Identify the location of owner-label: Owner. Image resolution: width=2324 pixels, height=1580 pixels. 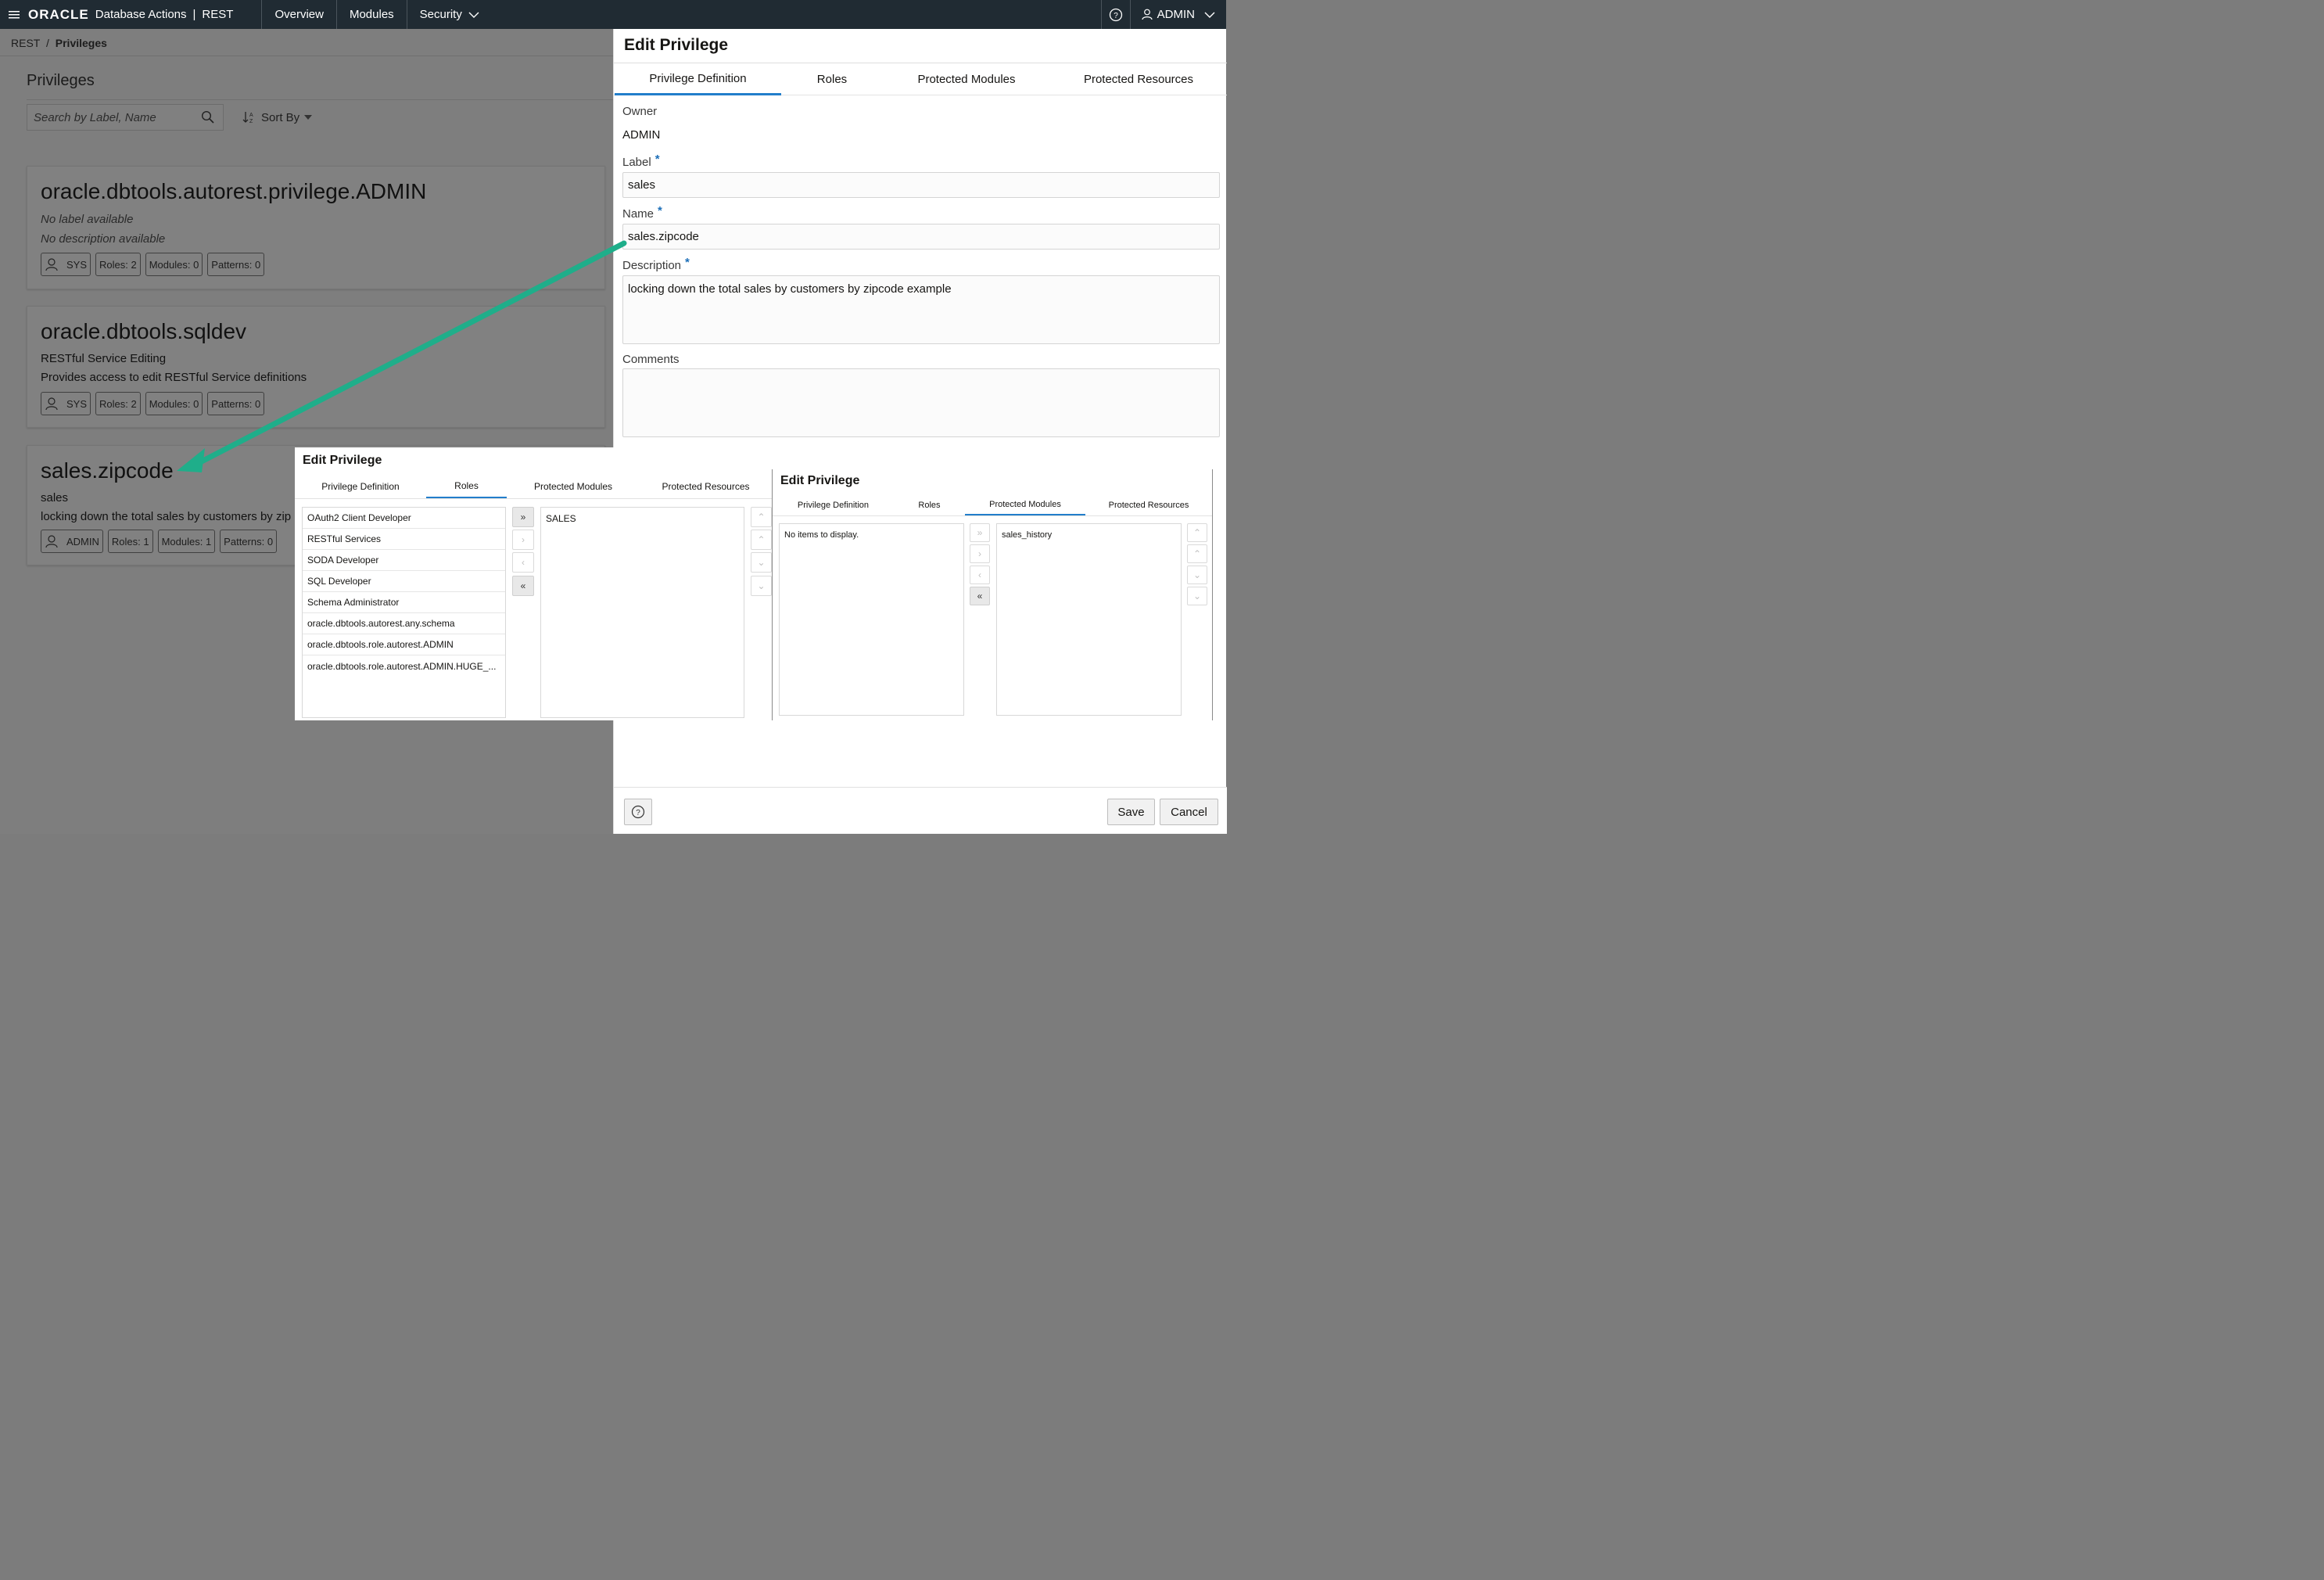
(640, 111).